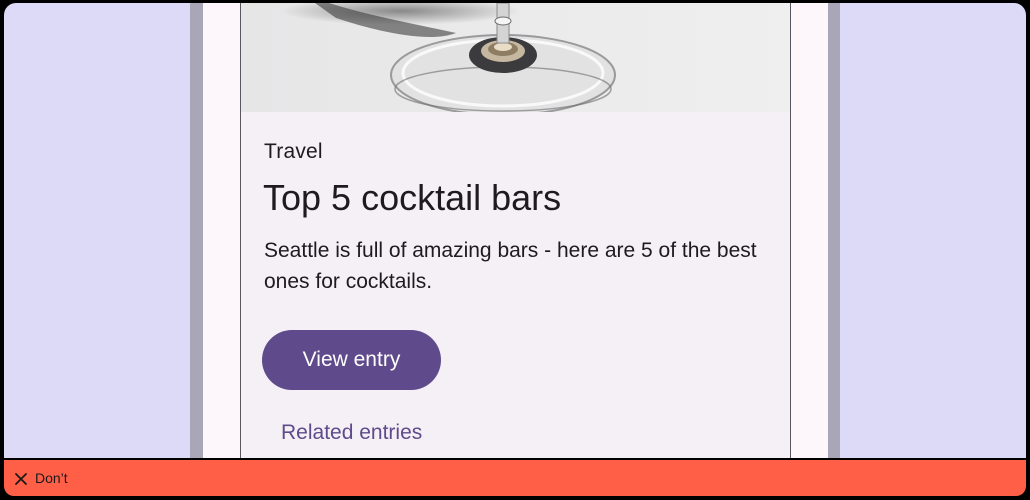 The width and height of the screenshot is (1030, 500). I want to click on related-entries-button: Related entries, so click(351, 433).